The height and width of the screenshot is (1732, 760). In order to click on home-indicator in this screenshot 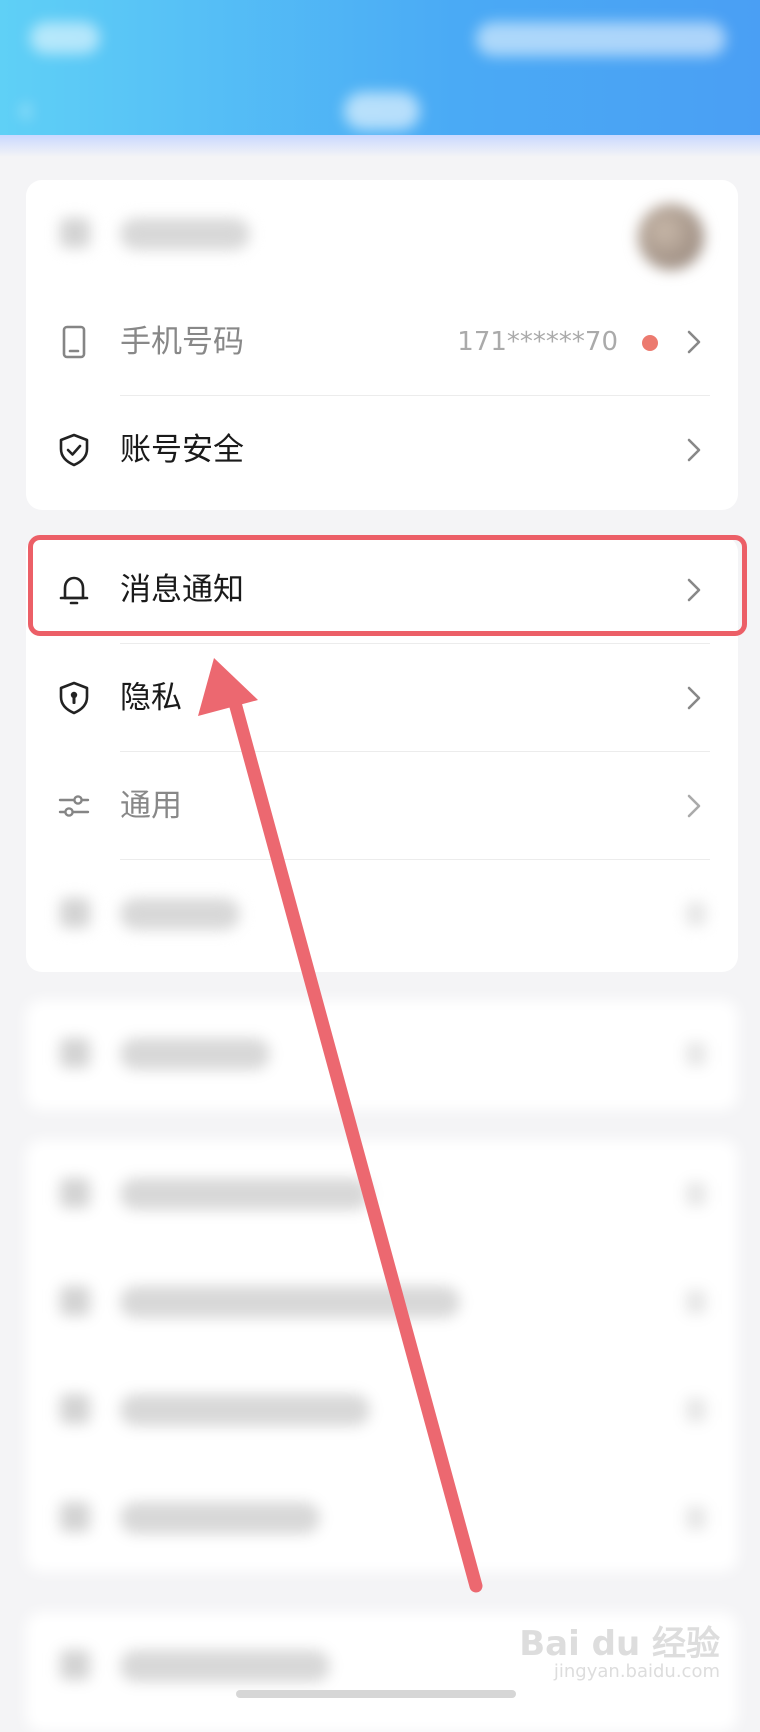, I will do `click(376, 1694)`.